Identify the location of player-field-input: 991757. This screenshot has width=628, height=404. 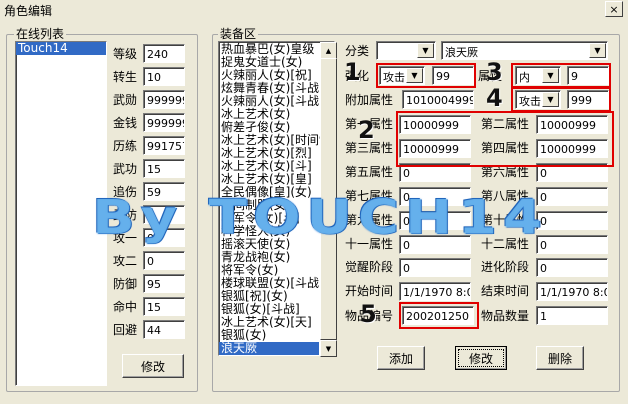
(164, 145).